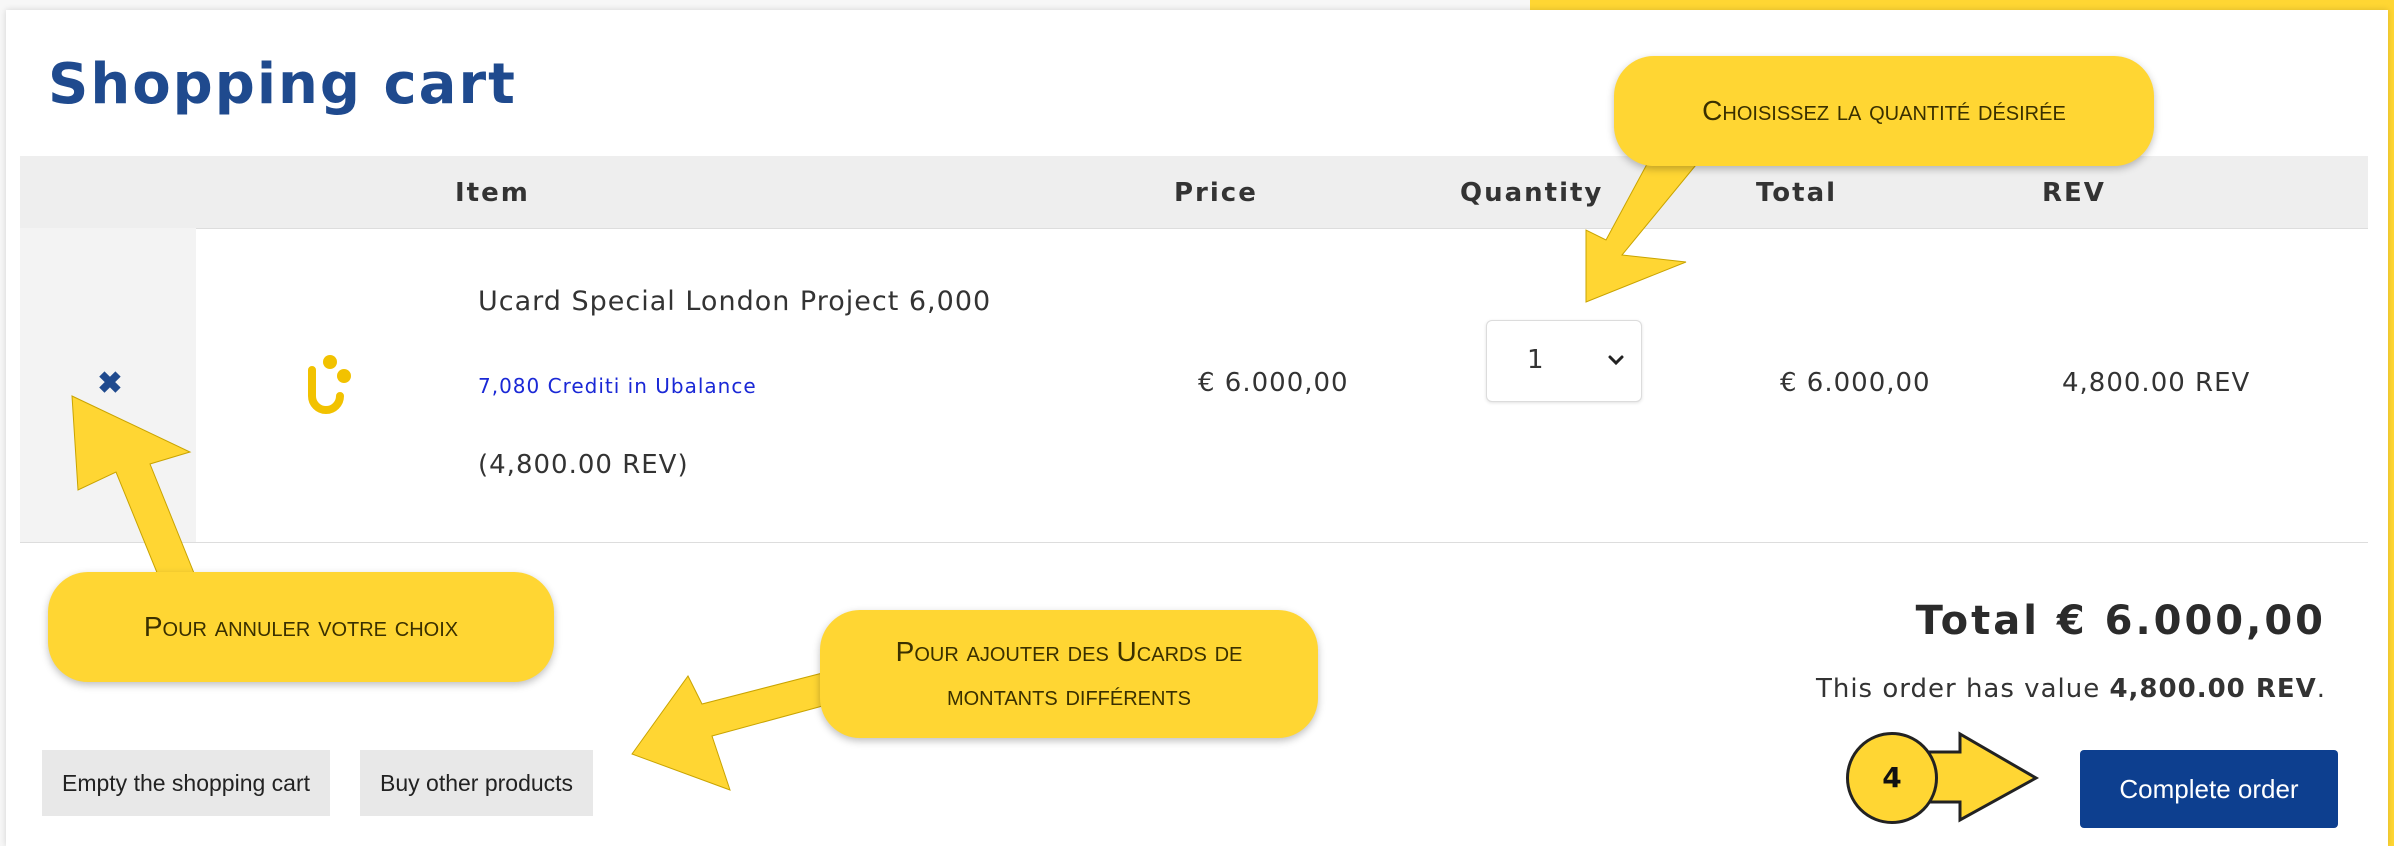 The width and height of the screenshot is (2394, 846). What do you see at coordinates (1273, 383) in the screenshot?
I see `product-price: € 6.000,00` at bounding box center [1273, 383].